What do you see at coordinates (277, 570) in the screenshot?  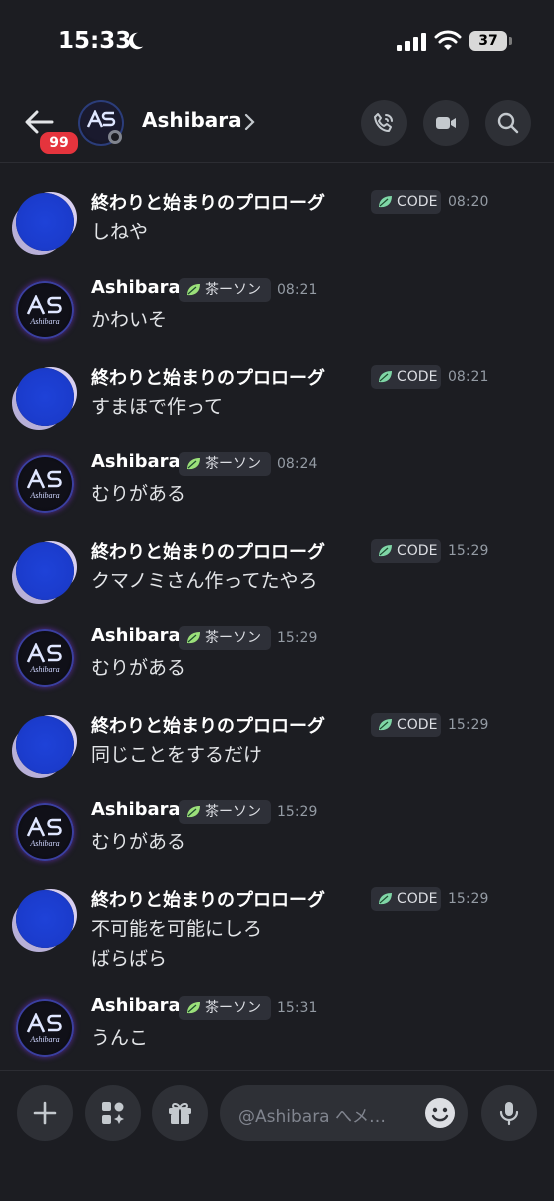 I see `message-row: 終わりと始まりのプロローグ CODE 15:29 クマノミさん作ってたやろ` at bounding box center [277, 570].